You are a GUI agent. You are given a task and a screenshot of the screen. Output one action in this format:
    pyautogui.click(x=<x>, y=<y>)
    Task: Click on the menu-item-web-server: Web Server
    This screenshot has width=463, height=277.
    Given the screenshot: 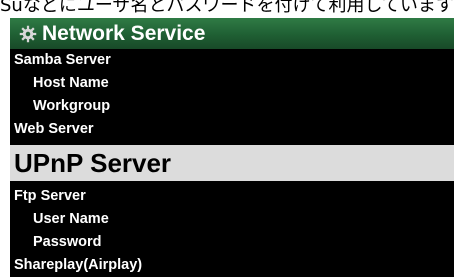 What is the action you would take?
    pyautogui.click(x=232, y=129)
    